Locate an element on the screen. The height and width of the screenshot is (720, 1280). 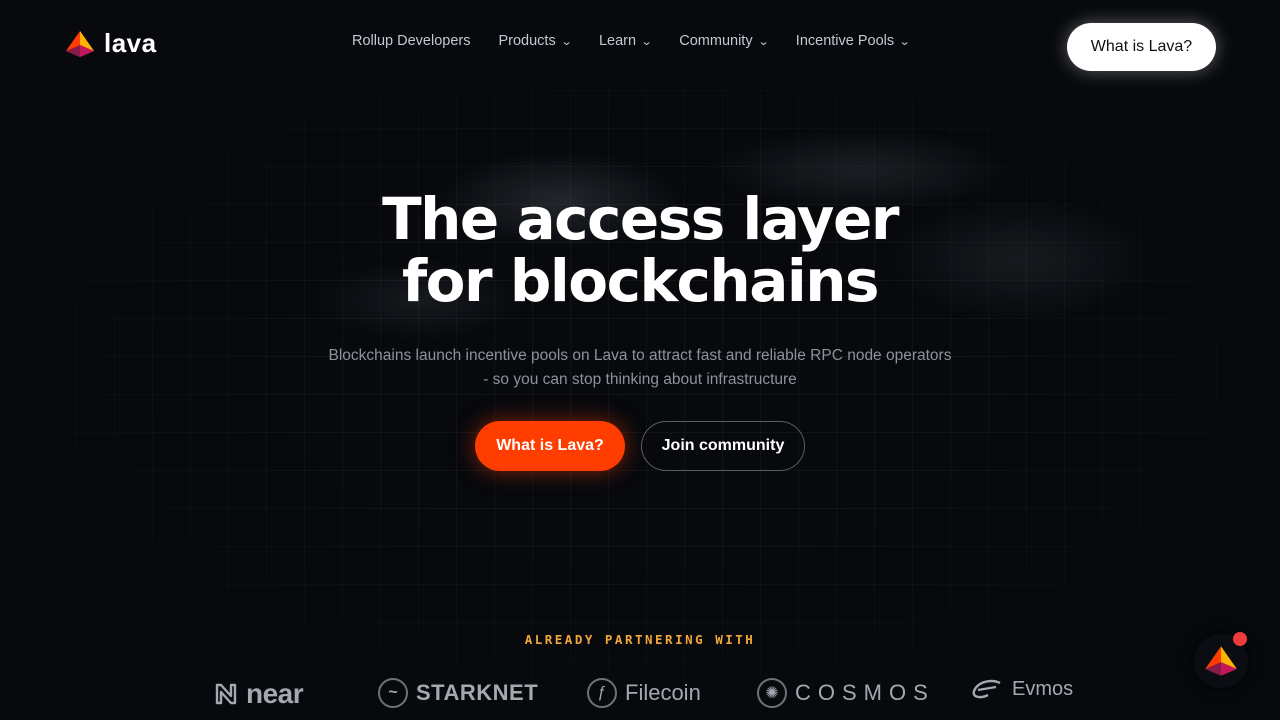
partner-starknet: ~ STARKNET is located at coordinates (458, 693).